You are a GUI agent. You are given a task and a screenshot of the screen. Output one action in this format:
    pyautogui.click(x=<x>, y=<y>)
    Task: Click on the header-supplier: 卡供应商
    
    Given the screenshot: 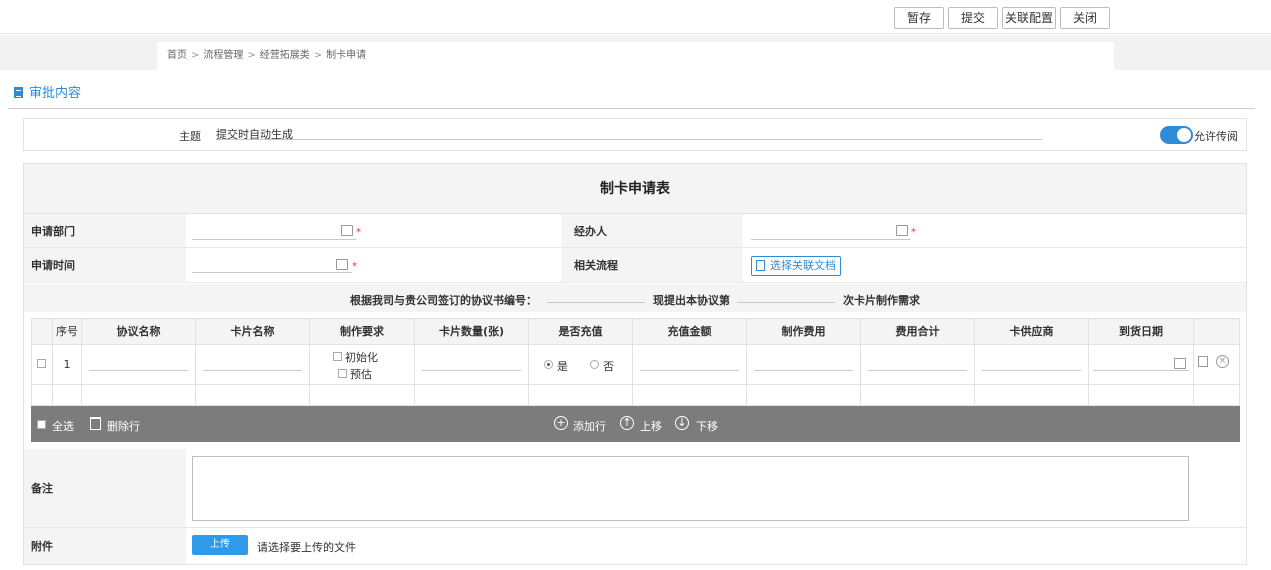 What is the action you would take?
    pyautogui.click(x=1032, y=331)
    